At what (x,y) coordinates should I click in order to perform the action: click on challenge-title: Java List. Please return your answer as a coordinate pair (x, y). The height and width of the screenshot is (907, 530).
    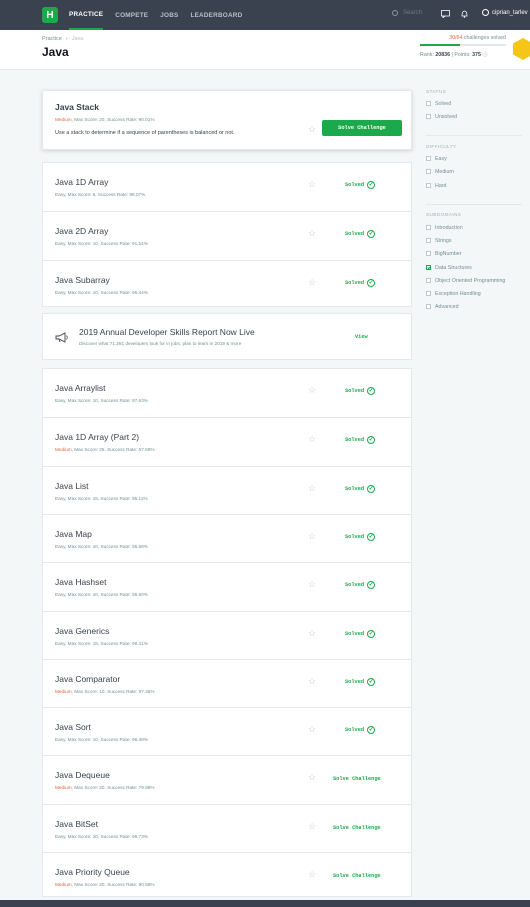
    Looking at the image, I should click on (72, 486).